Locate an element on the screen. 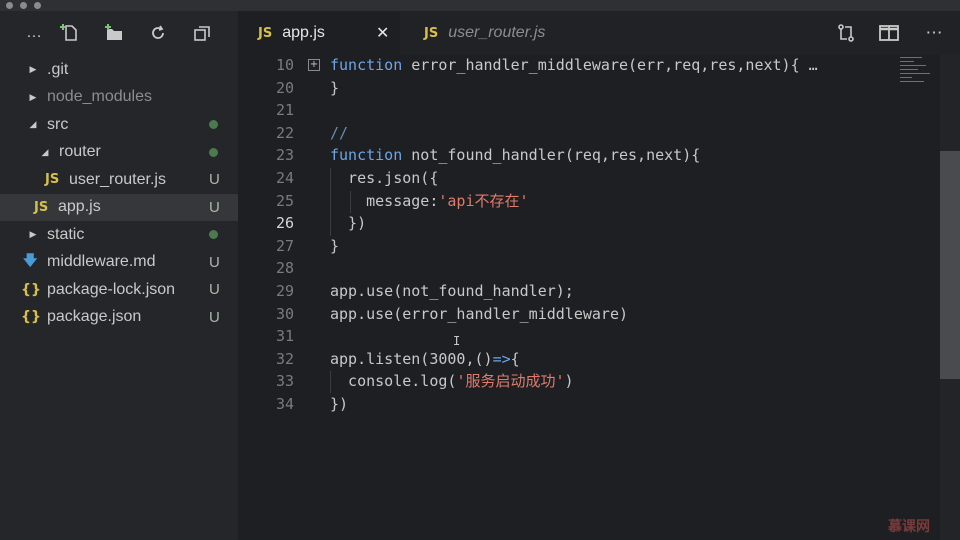 Image resolution: width=960 pixels, height=540 pixels. code-line: 34}) is located at coordinates (589, 404).